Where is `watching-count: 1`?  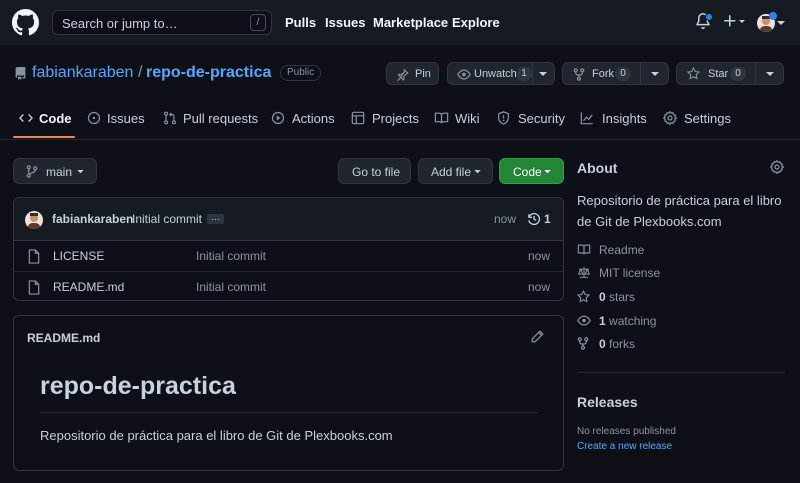 watching-count: 1 is located at coordinates (602, 321).